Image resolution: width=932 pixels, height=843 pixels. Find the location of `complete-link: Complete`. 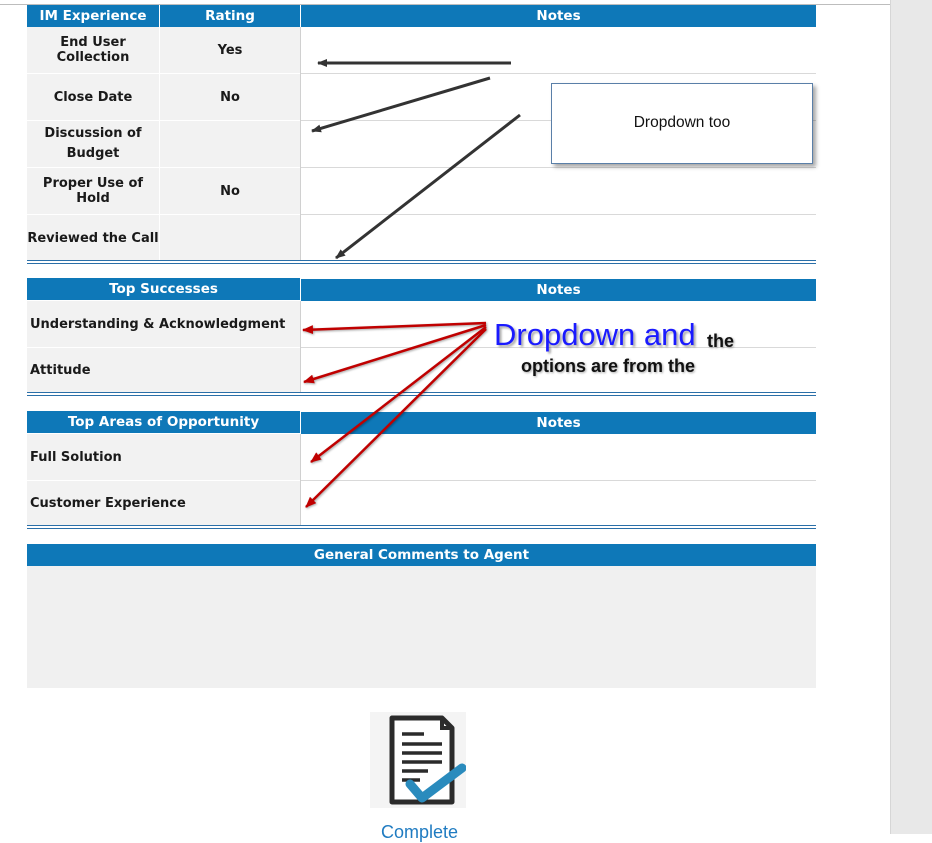

complete-link: Complete is located at coordinates (419, 832).